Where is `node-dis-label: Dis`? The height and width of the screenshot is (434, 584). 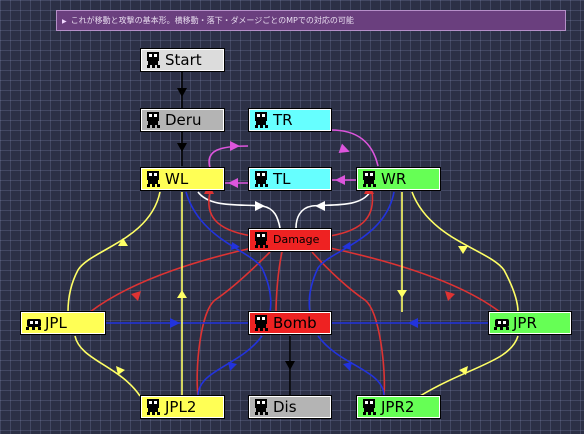
node-dis-label: Dis is located at coordinates (285, 407).